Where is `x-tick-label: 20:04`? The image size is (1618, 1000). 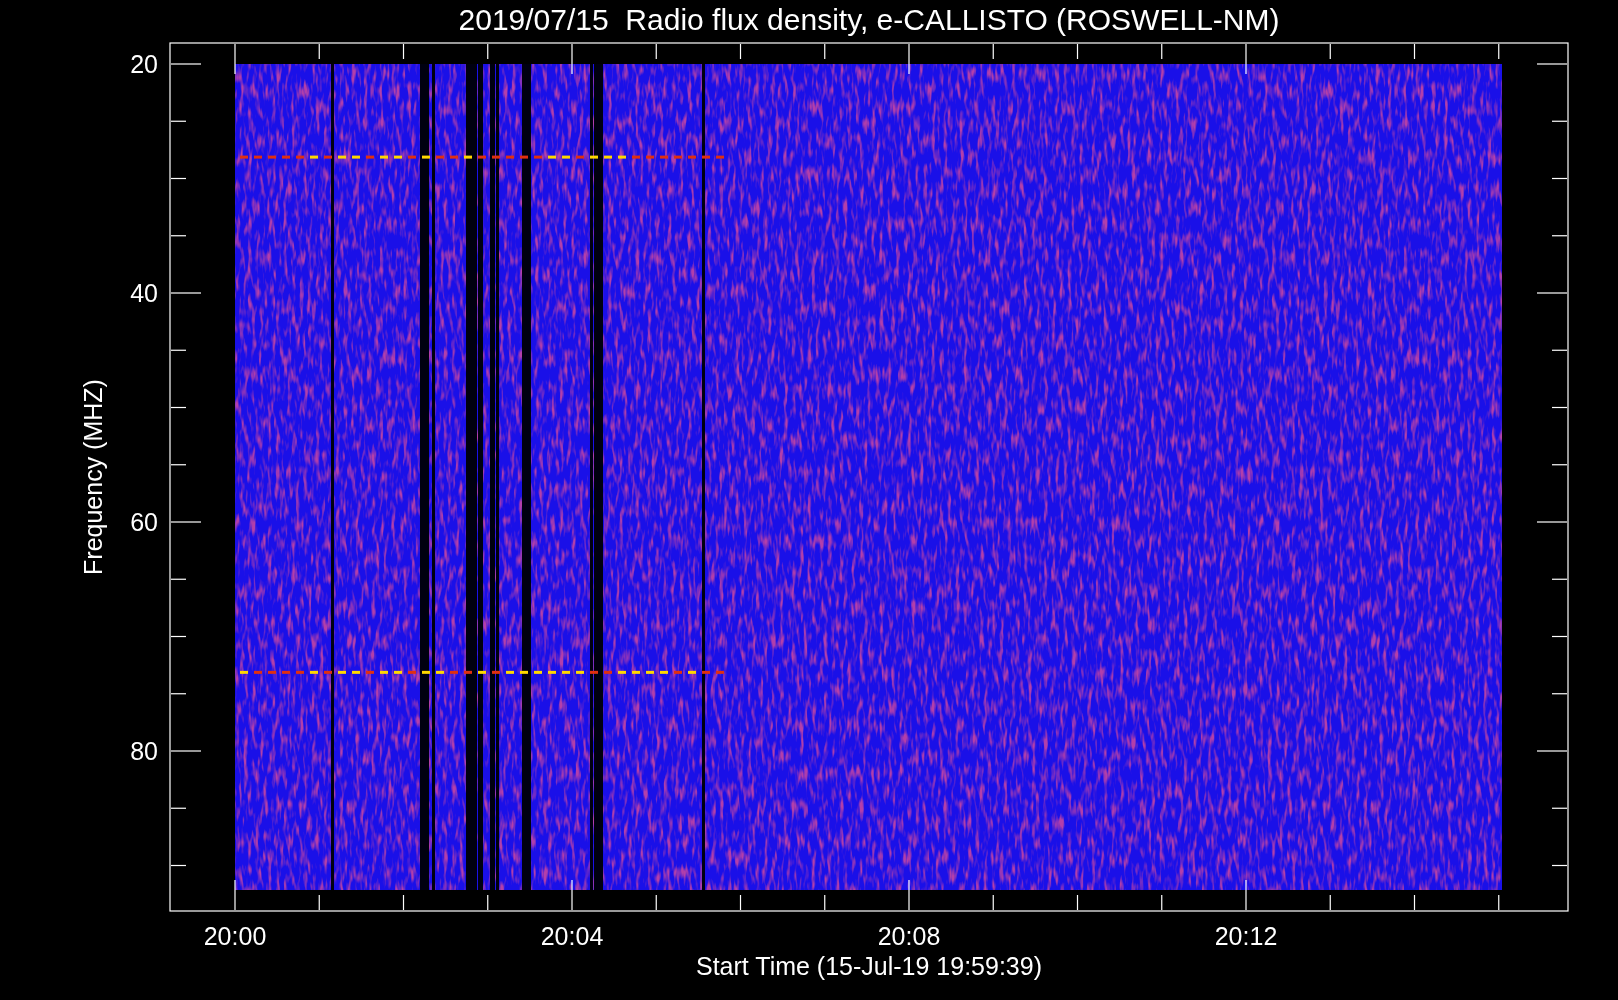 x-tick-label: 20:04 is located at coordinates (572, 936).